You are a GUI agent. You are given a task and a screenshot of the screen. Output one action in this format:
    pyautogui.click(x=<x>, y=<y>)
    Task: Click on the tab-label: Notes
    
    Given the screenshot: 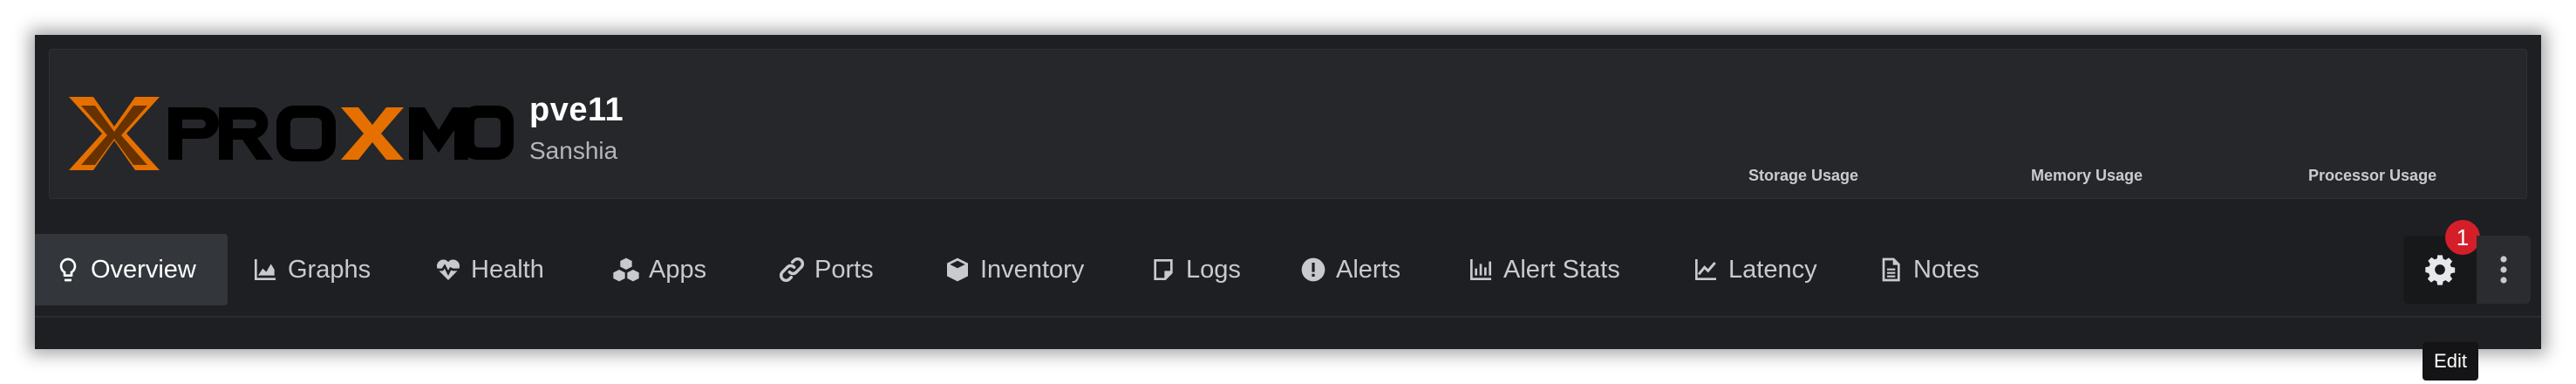 What is the action you would take?
    pyautogui.click(x=1947, y=269)
    